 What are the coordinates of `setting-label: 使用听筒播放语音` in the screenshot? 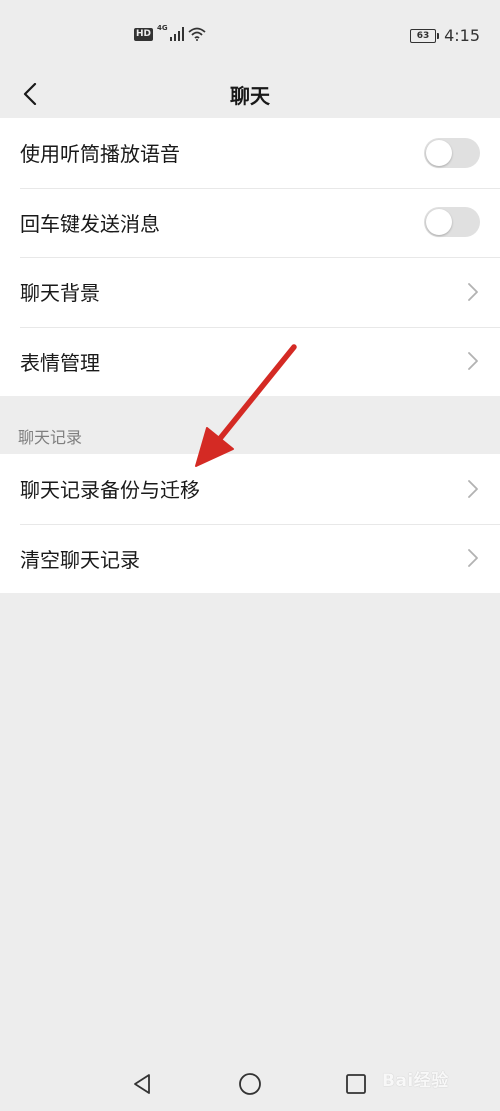 It's located at (100, 154).